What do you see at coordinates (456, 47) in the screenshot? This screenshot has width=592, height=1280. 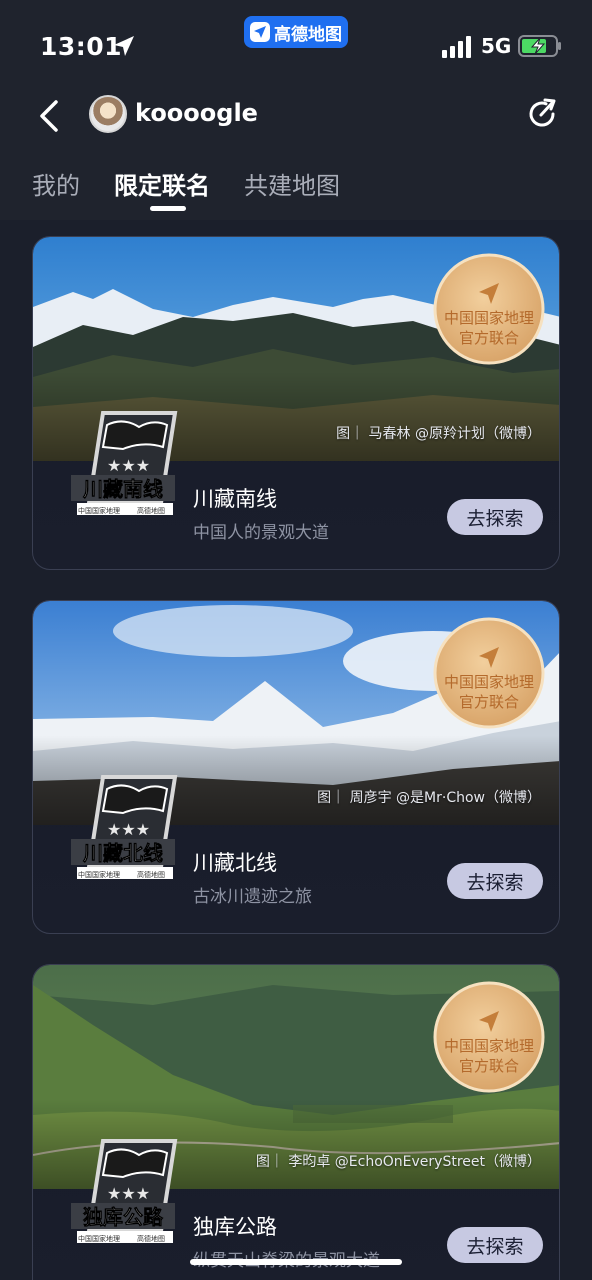 I see `cellular-signal-icon` at bounding box center [456, 47].